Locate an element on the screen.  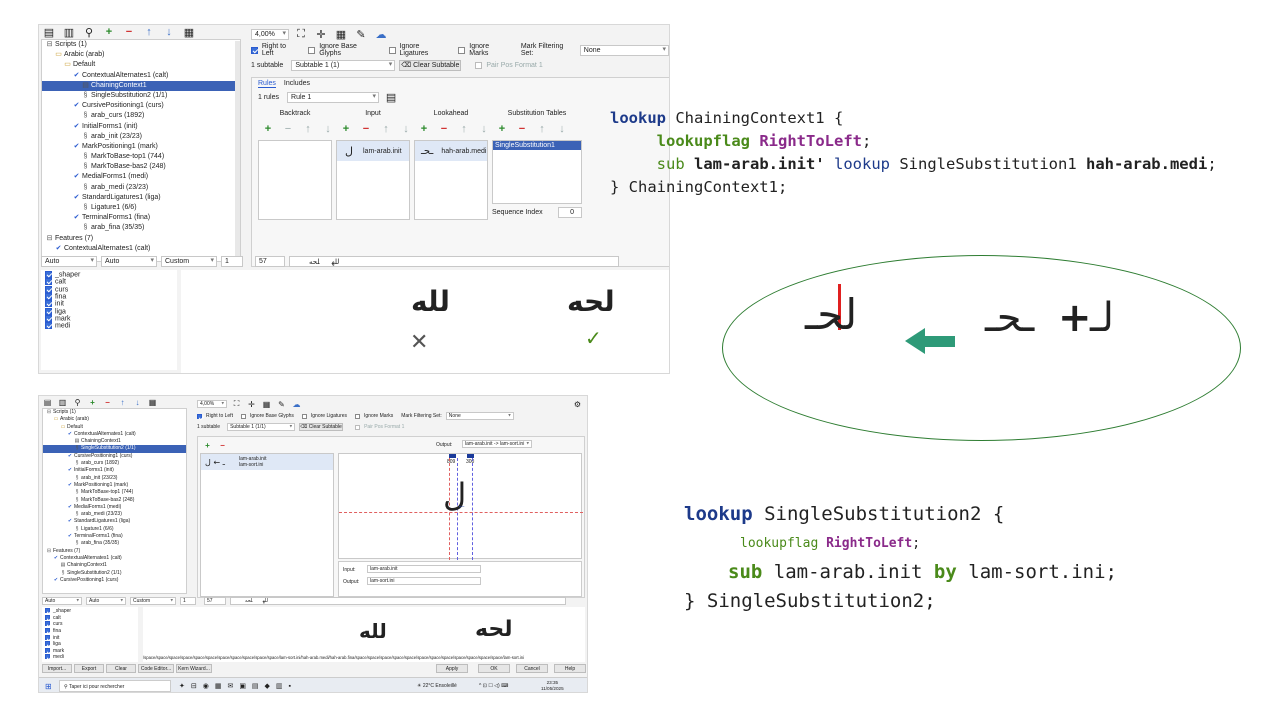
tree-item: § arab_medi (23/23) is located at coordinates (114, 514).